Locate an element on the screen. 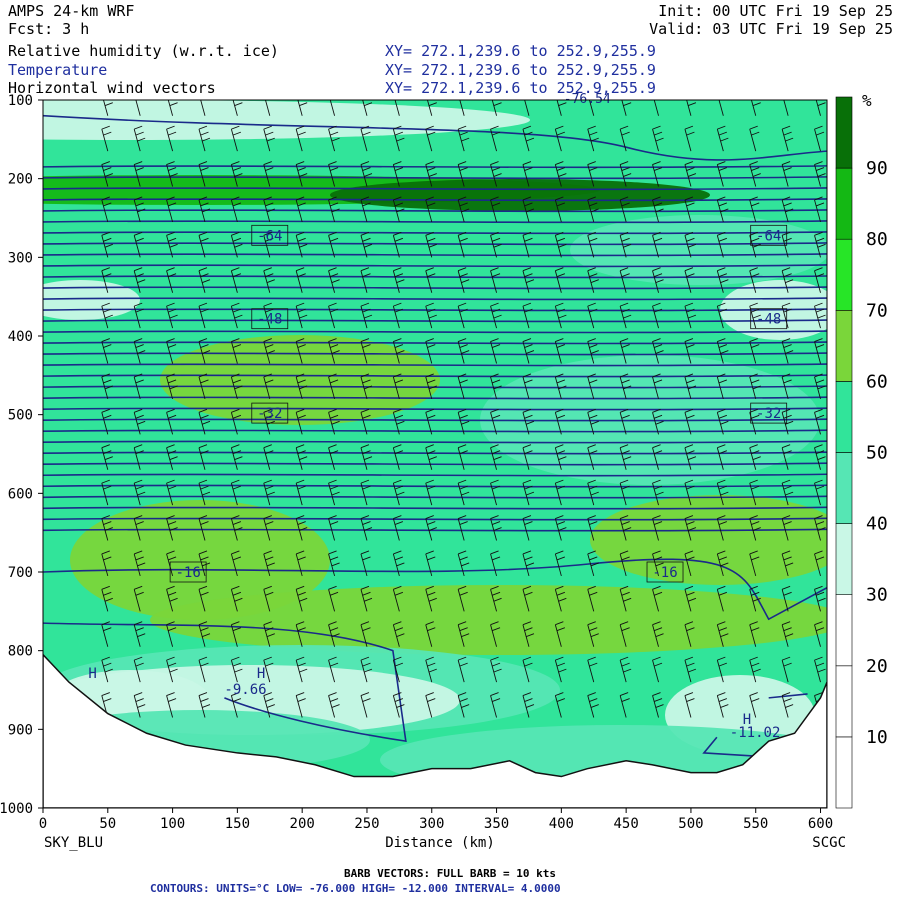 The height and width of the screenshot is (904, 900). x-tick-label: 150 is located at coordinates (237, 824).